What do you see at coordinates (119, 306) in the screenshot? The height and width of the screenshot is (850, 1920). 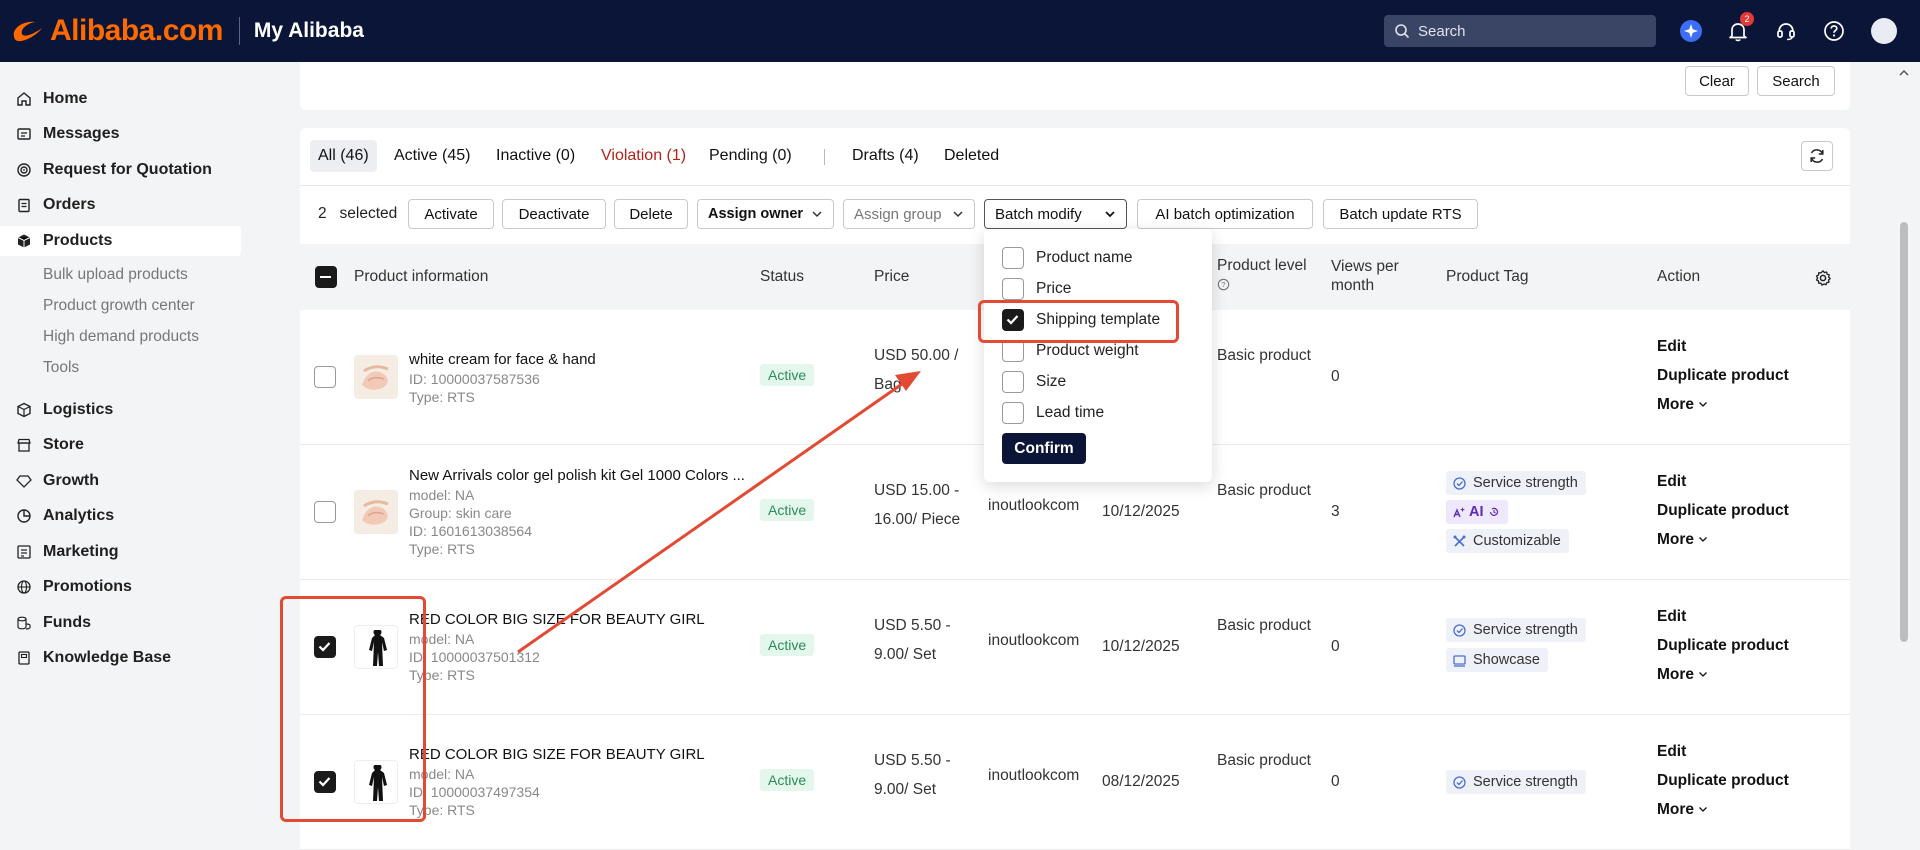 I see `sidebar-subitem-growth-center: Product growth center` at bounding box center [119, 306].